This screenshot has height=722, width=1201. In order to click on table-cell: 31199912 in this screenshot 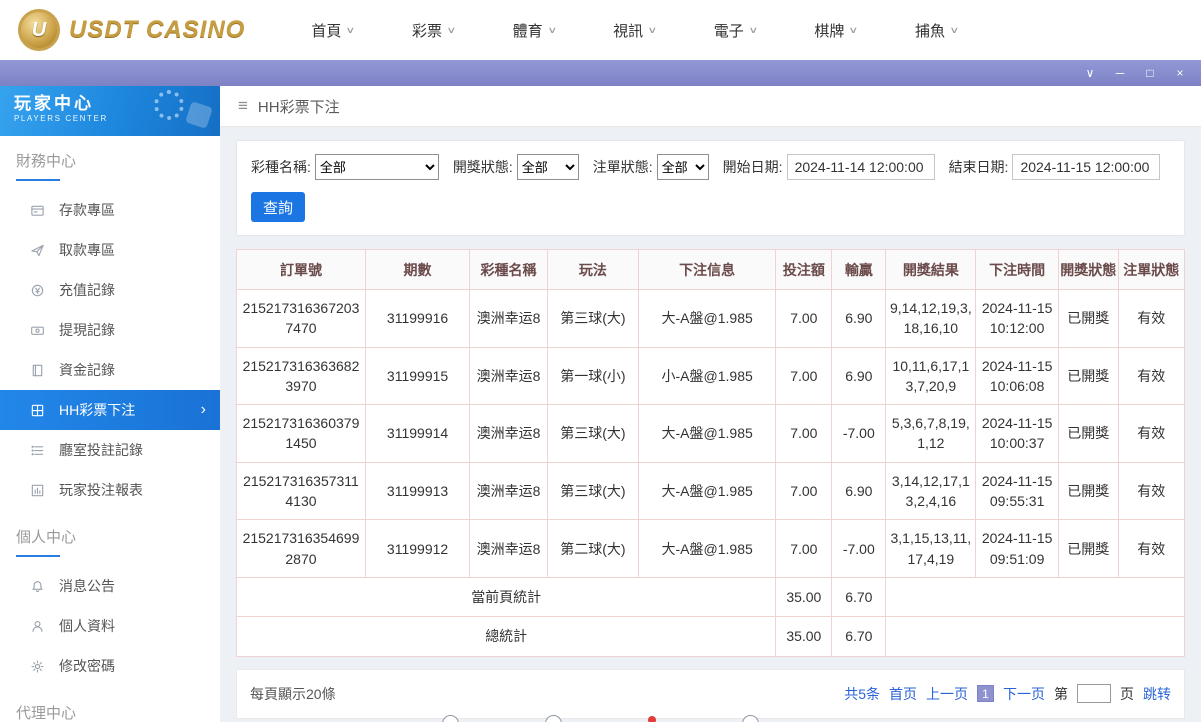, I will do `click(417, 548)`.